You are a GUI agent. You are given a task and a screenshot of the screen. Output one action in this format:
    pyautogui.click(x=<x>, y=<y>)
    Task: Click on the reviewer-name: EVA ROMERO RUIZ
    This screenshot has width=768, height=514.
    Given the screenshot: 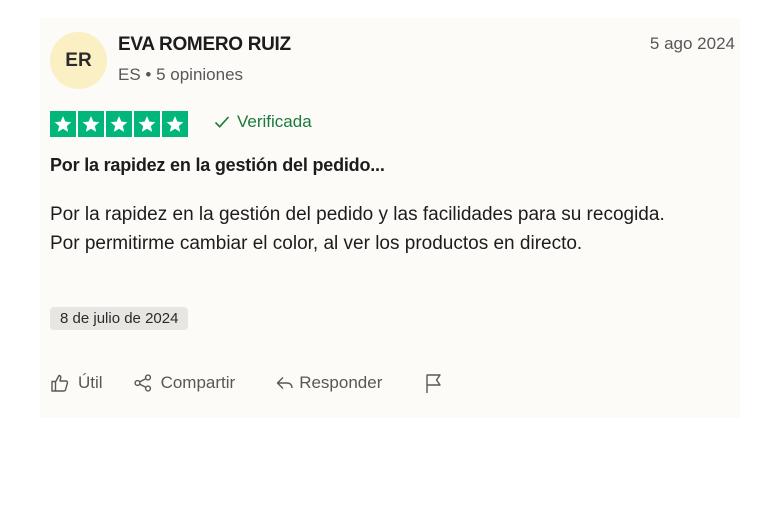 What is the action you would take?
    pyautogui.click(x=204, y=45)
    